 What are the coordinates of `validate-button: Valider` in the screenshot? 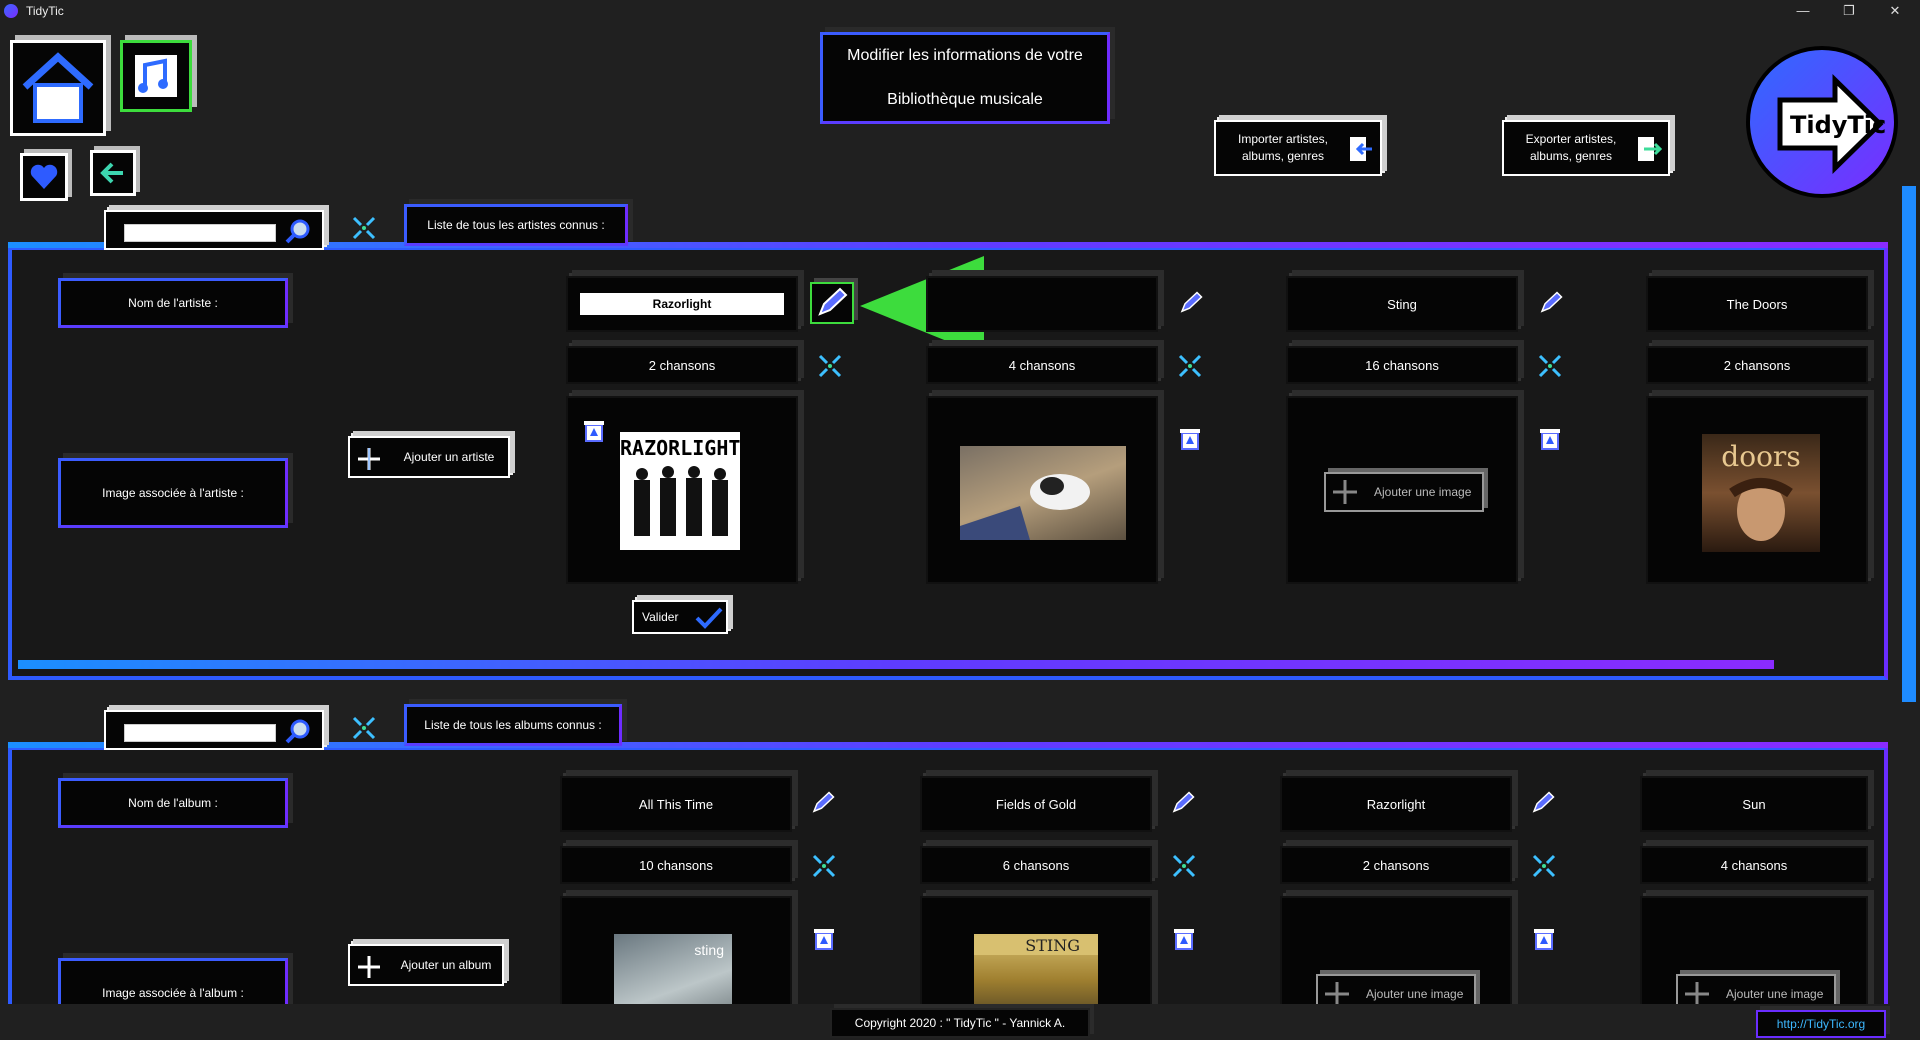 It's located at (680, 617).